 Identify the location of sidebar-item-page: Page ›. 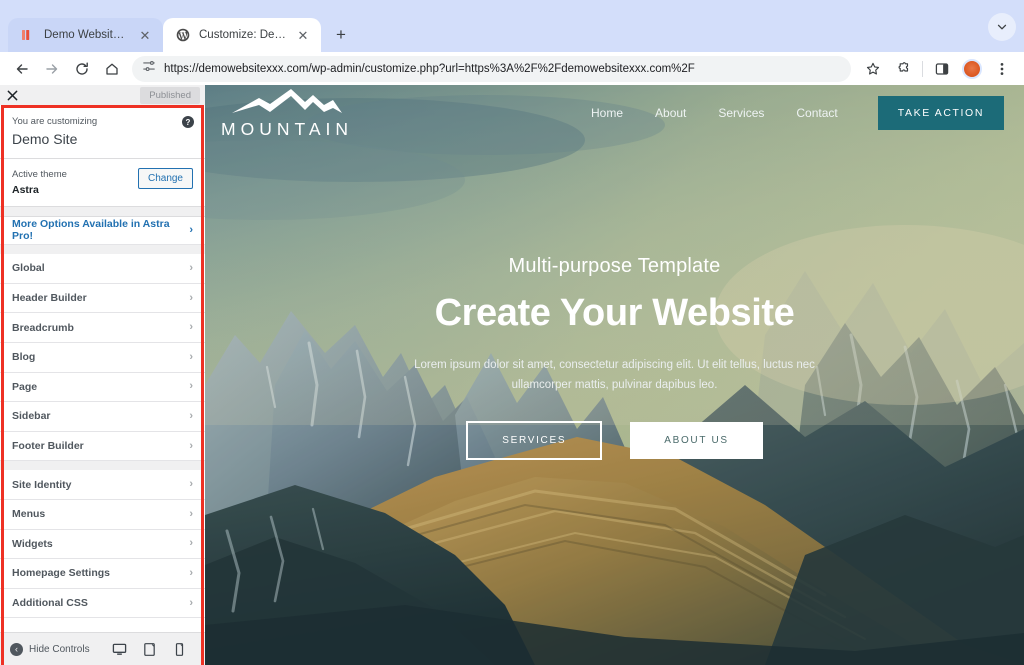
(102, 387).